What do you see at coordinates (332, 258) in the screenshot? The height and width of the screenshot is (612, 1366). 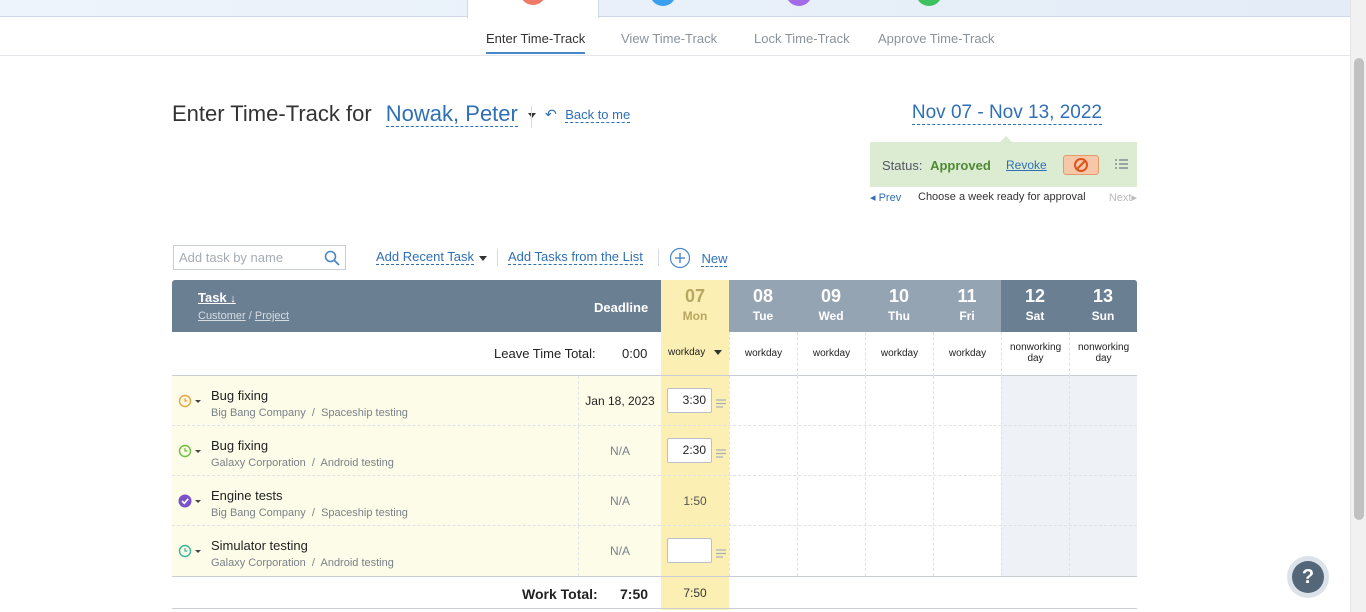 I see `search-icon` at bounding box center [332, 258].